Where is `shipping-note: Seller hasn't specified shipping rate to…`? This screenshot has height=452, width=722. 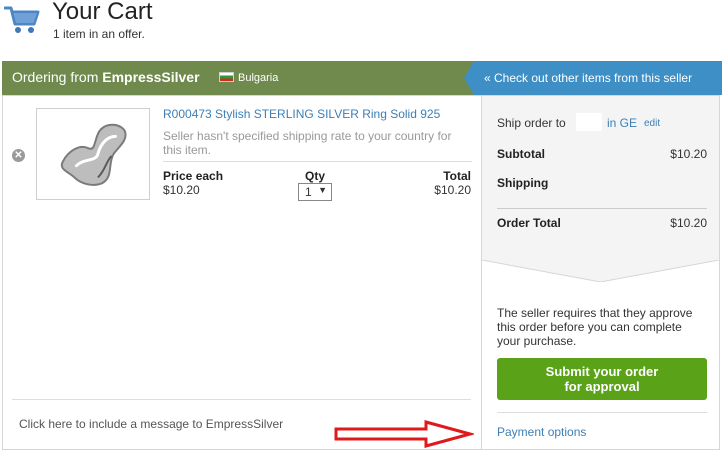
shipping-note: Seller hasn't specified shipping rate to… is located at coordinates (307, 143).